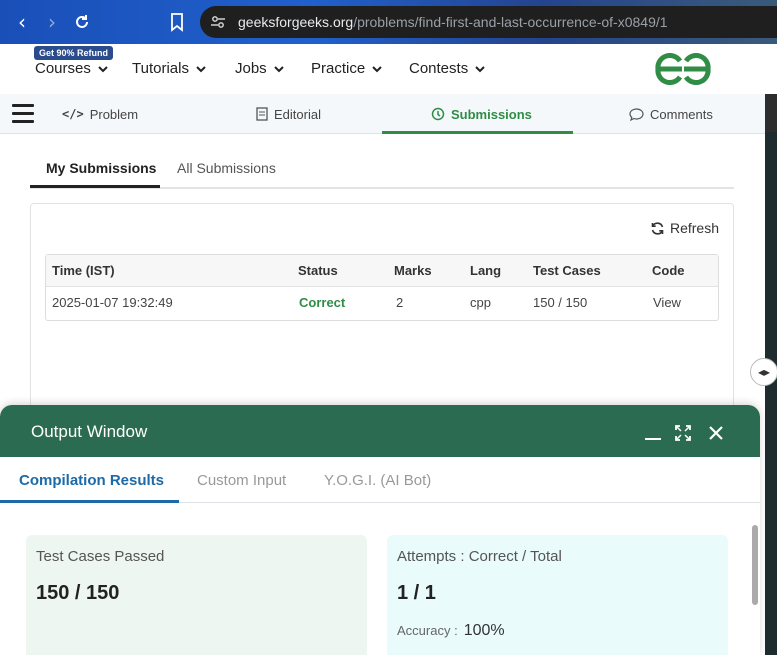  Describe the element at coordinates (486, 270) in the screenshot. I see `column-lang: Lang` at that location.